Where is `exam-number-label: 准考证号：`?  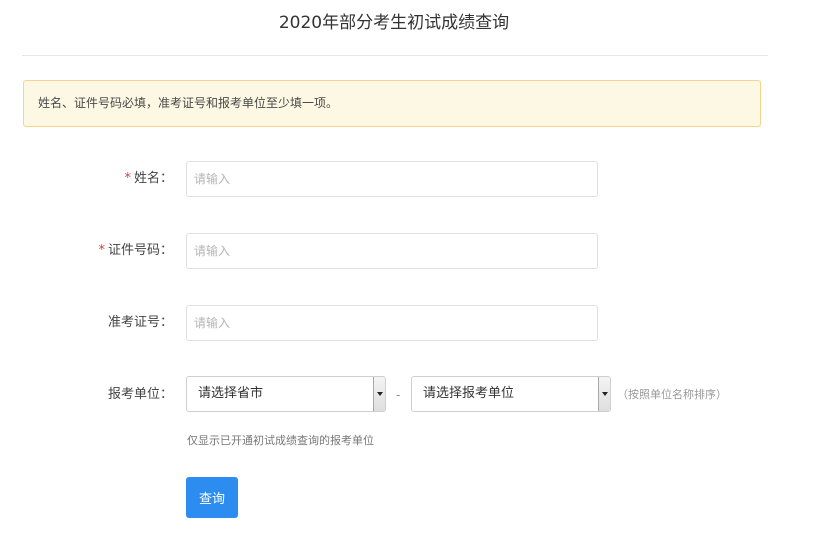 exam-number-label: 准考证号： is located at coordinates (140, 322).